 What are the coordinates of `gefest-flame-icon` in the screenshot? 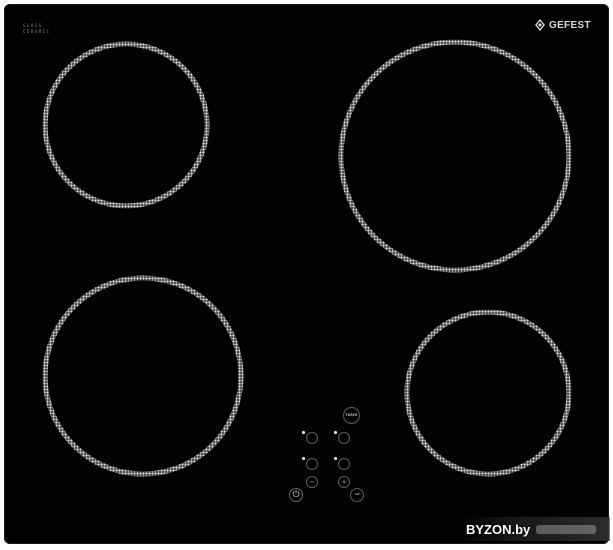 It's located at (540, 25).